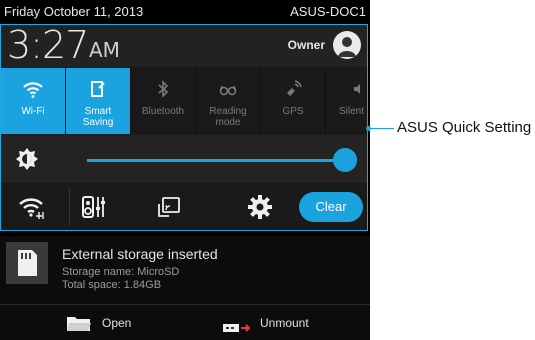 The width and height of the screenshot is (535, 340). What do you see at coordinates (27, 263) in the screenshot?
I see `sd-card-icon` at bounding box center [27, 263].